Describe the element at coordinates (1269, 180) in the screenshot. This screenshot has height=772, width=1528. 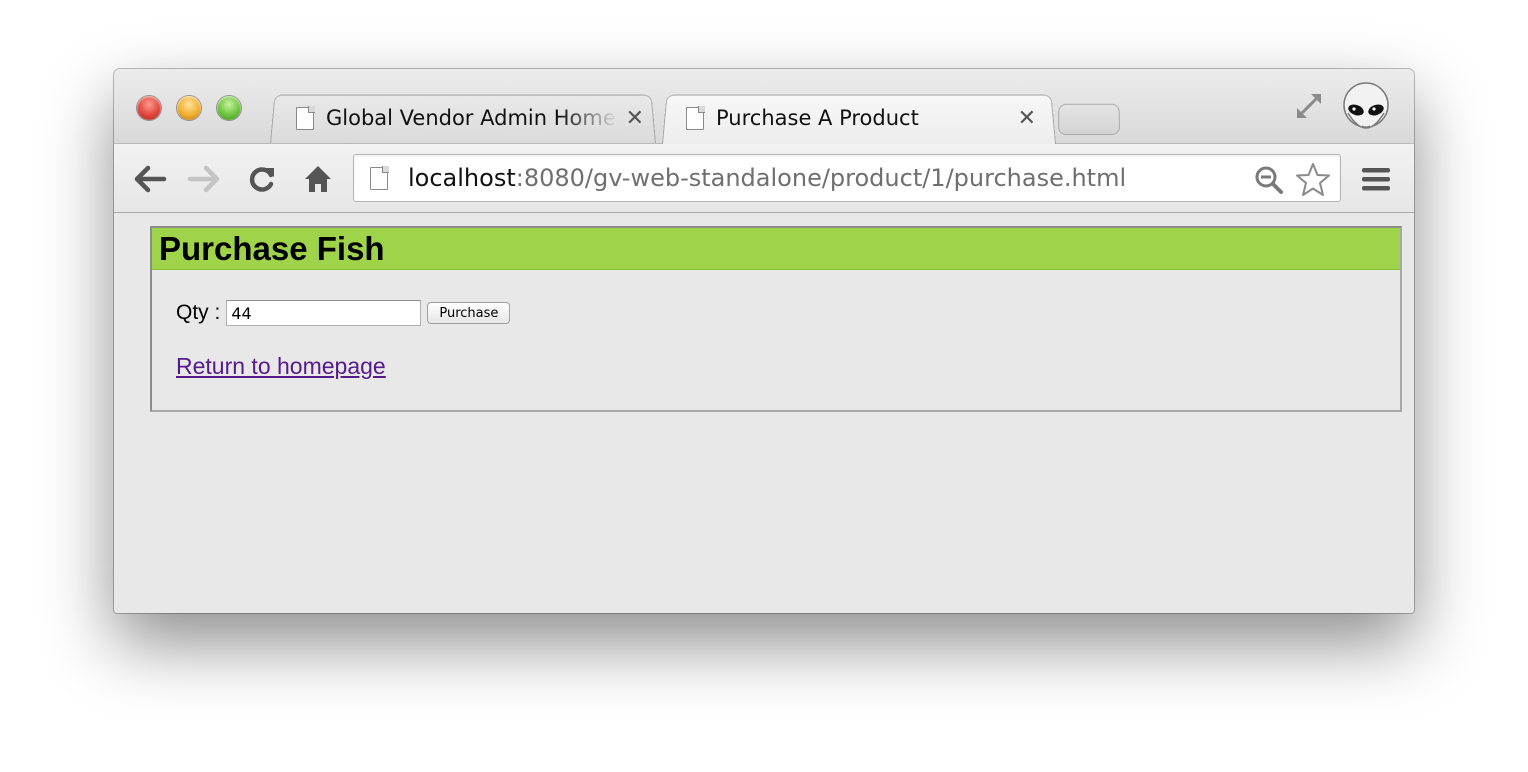
I see `zoom-out-icon` at that location.